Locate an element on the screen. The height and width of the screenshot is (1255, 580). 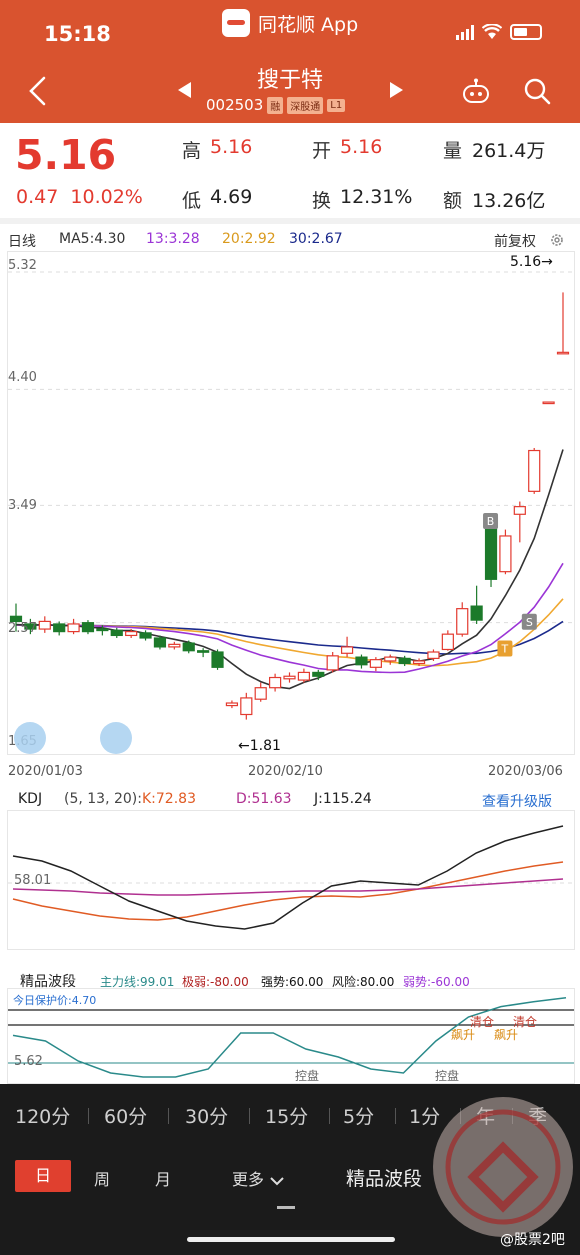
signal-label: B is located at coordinates (491, 521).